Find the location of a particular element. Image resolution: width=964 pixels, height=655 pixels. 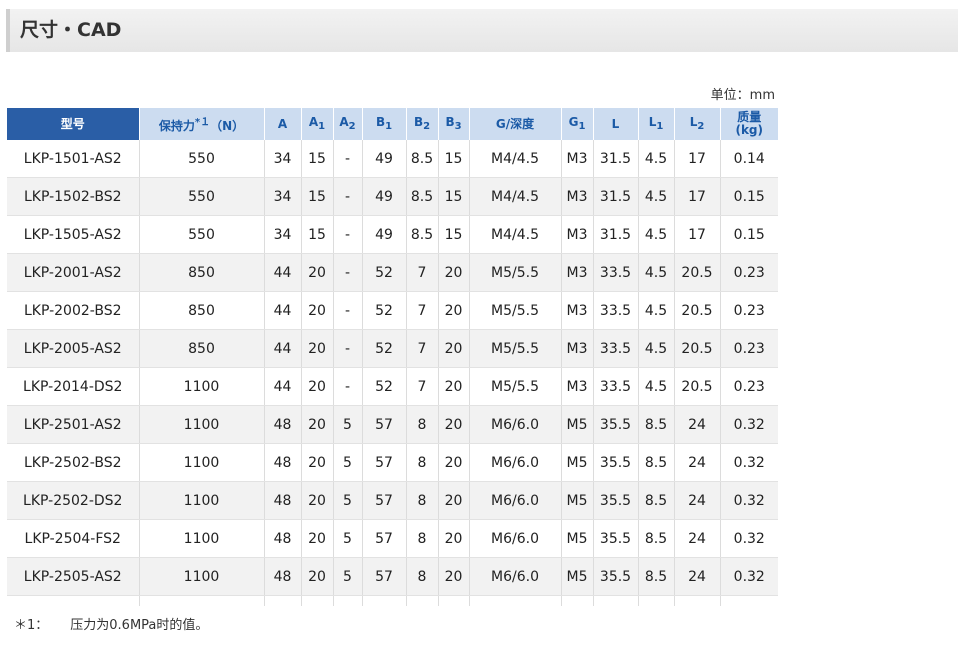

cell-model: LKP-2014-DS2 is located at coordinates (73, 386).